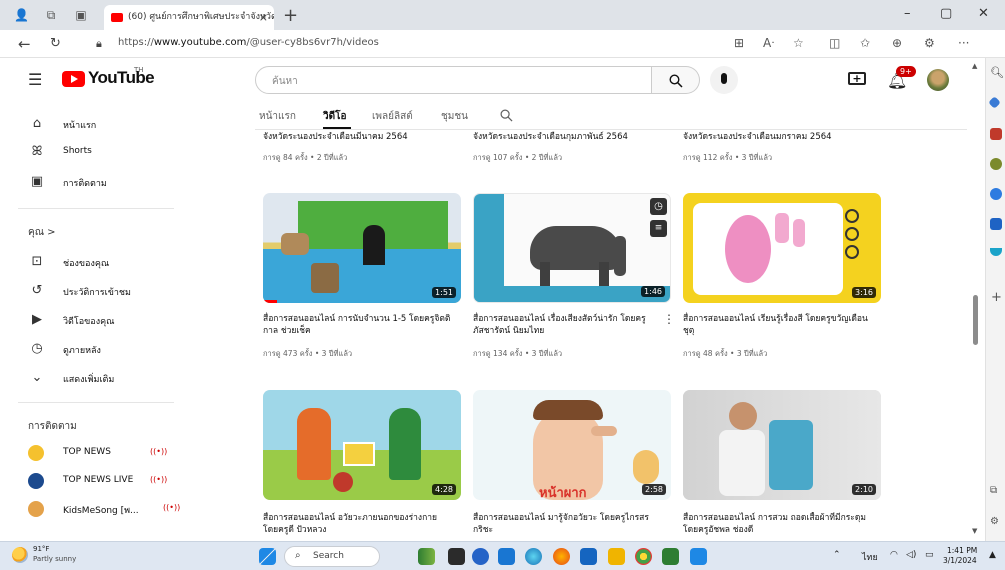 This screenshot has width=1005, height=570. What do you see at coordinates (938, 80) in the screenshot?
I see `avatar` at bounding box center [938, 80].